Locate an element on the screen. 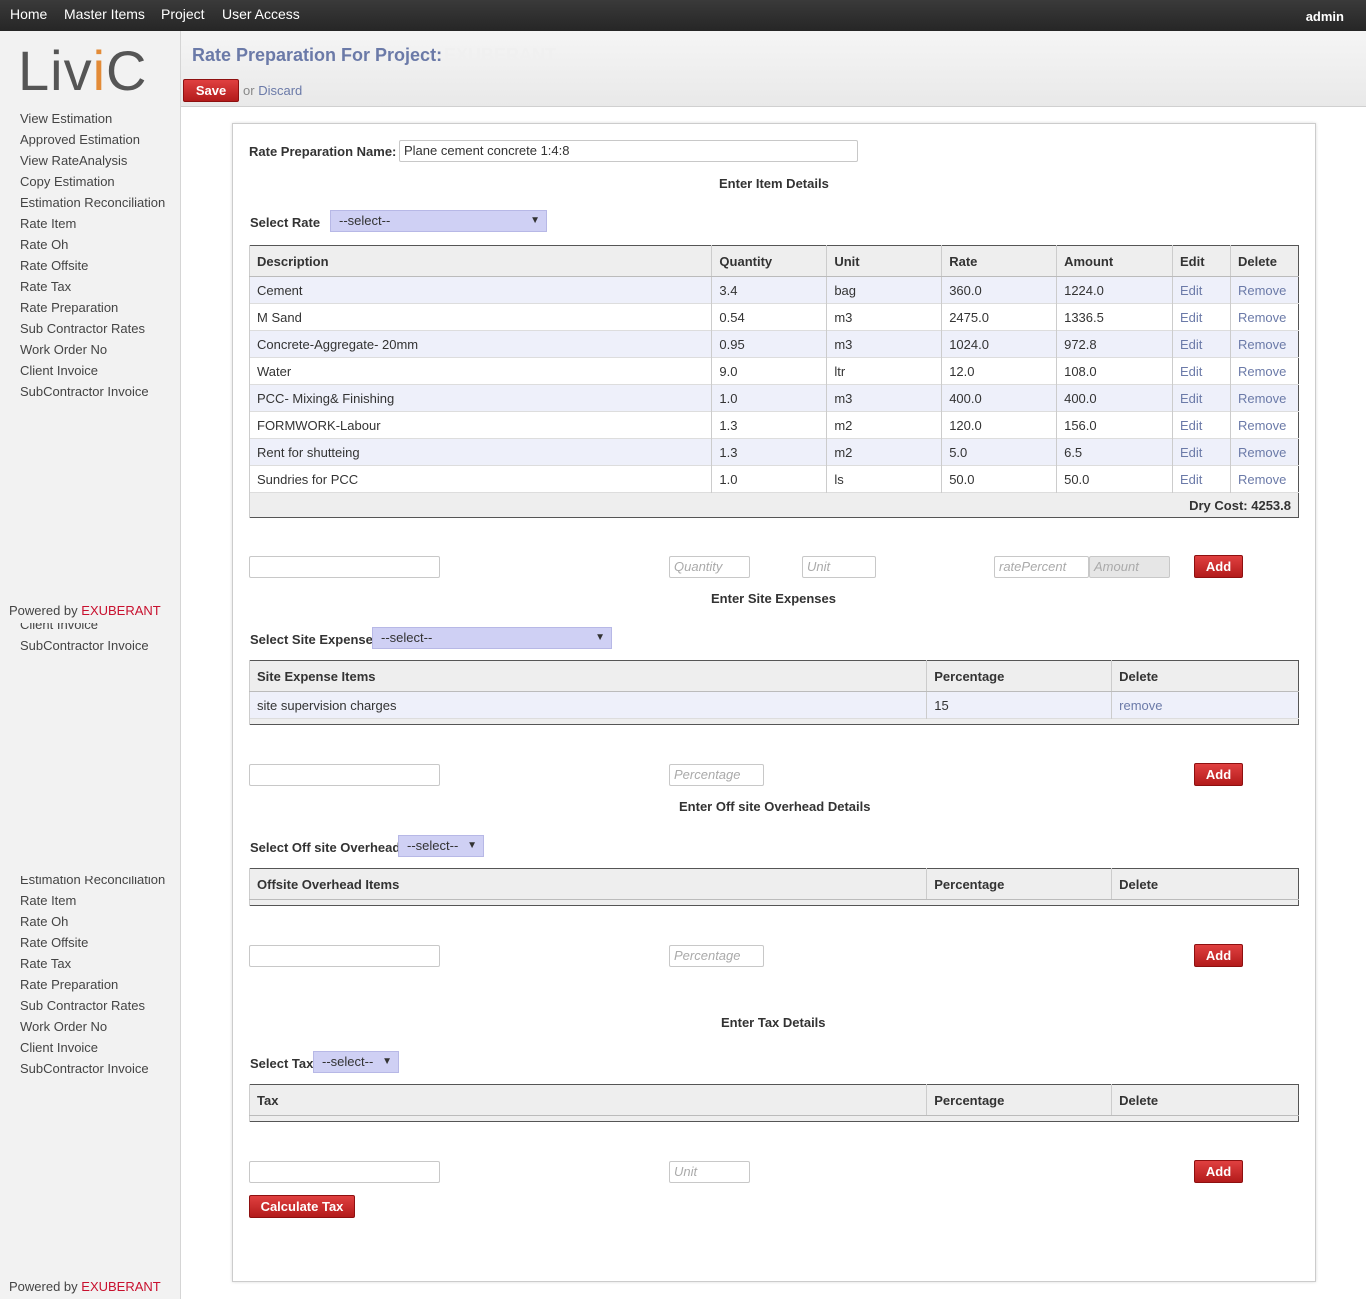 The image size is (1366, 1299). discard-link: Discard is located at coordinates (280, 90).